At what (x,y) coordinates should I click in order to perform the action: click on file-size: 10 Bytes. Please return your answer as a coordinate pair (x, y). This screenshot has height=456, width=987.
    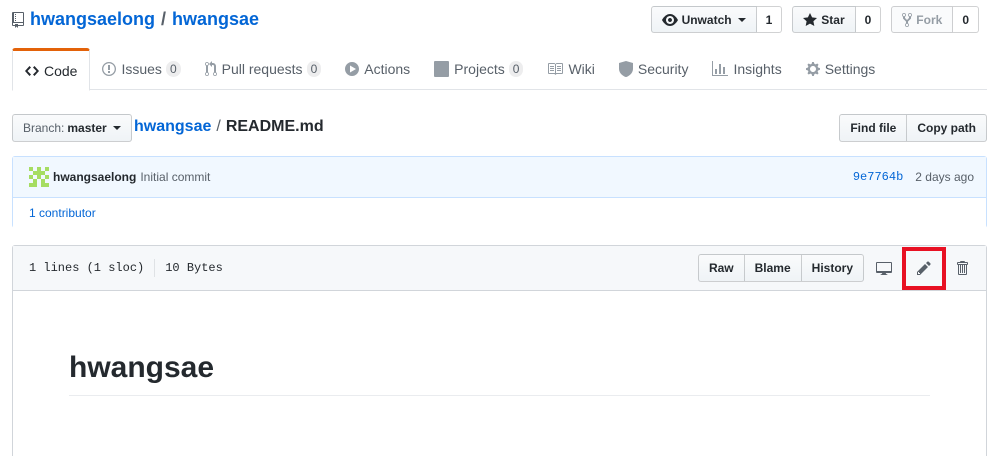
    Looking at the image, I should click on (194, 268).